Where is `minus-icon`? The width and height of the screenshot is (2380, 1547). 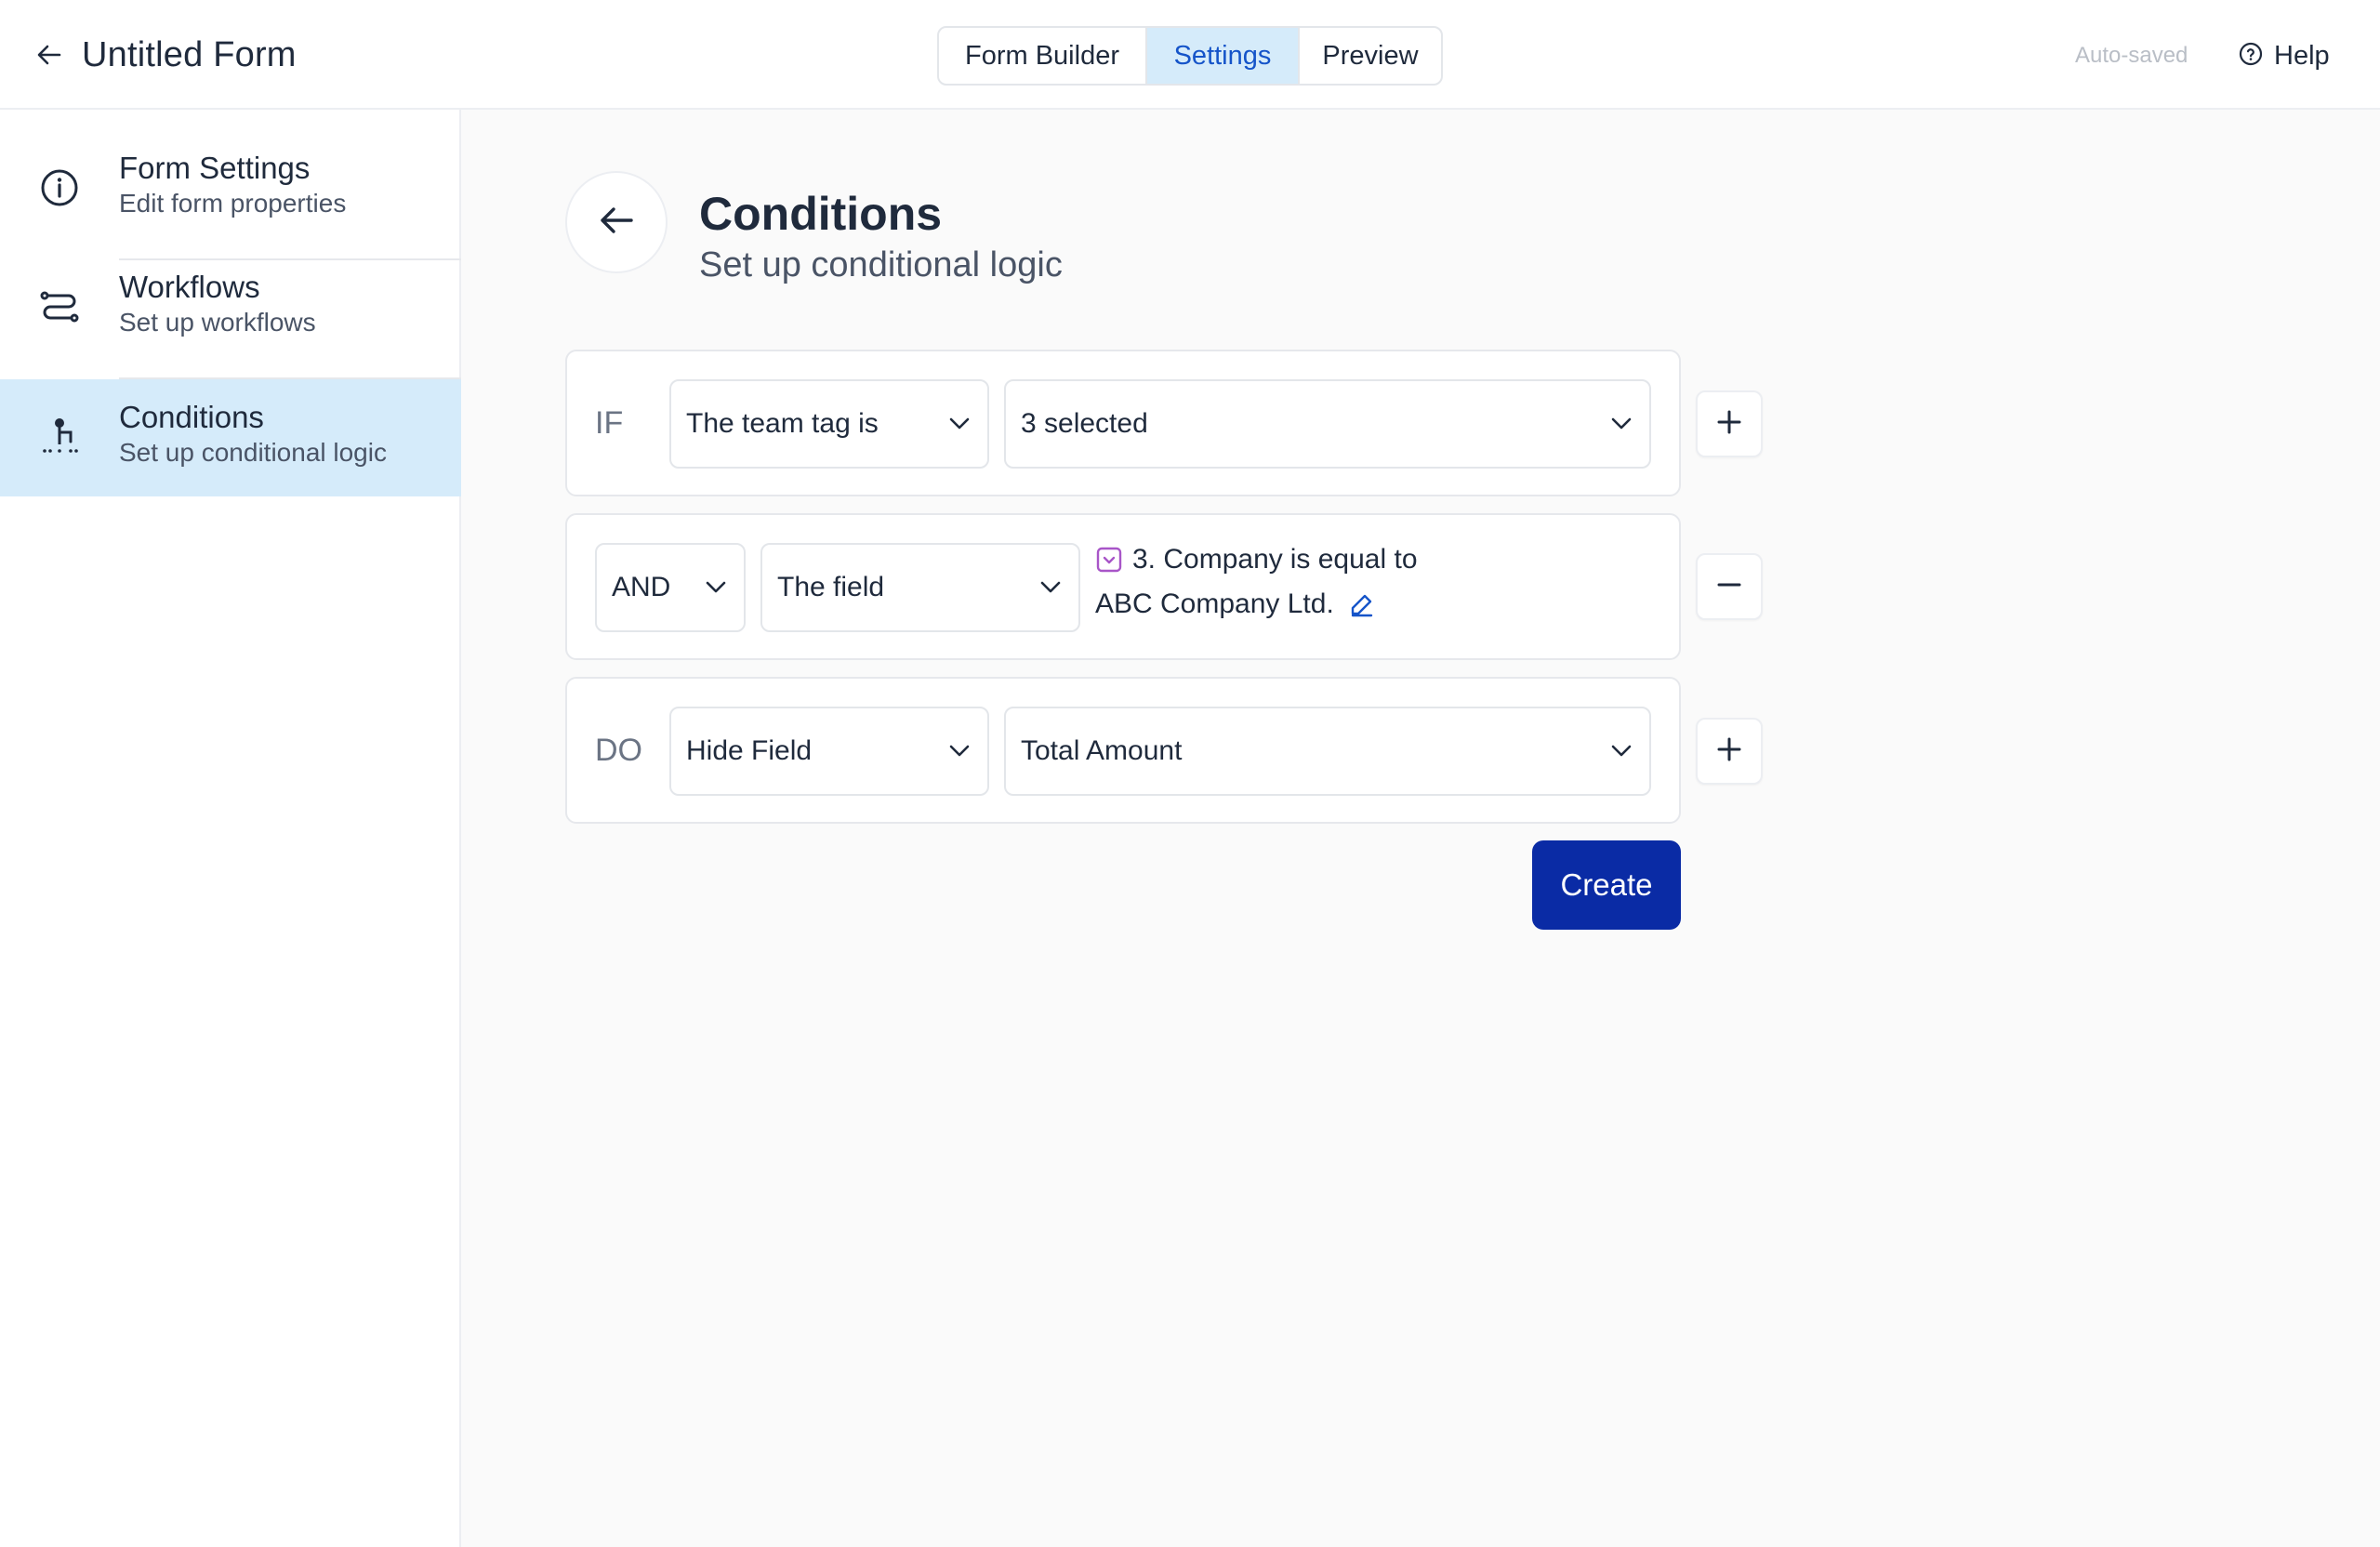
minus-icon is located at coordinates (1729, 587).